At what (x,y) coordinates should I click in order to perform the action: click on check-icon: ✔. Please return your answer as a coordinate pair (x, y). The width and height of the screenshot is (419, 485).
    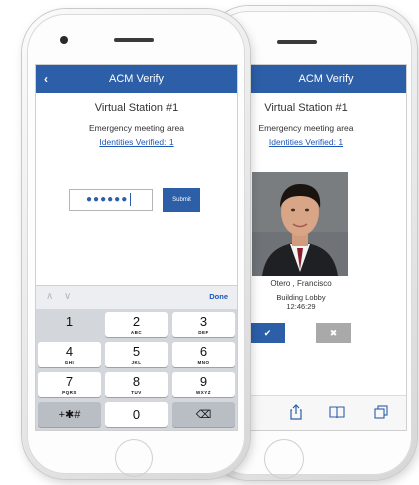
    Looking at the image, I should click on (267, 333).